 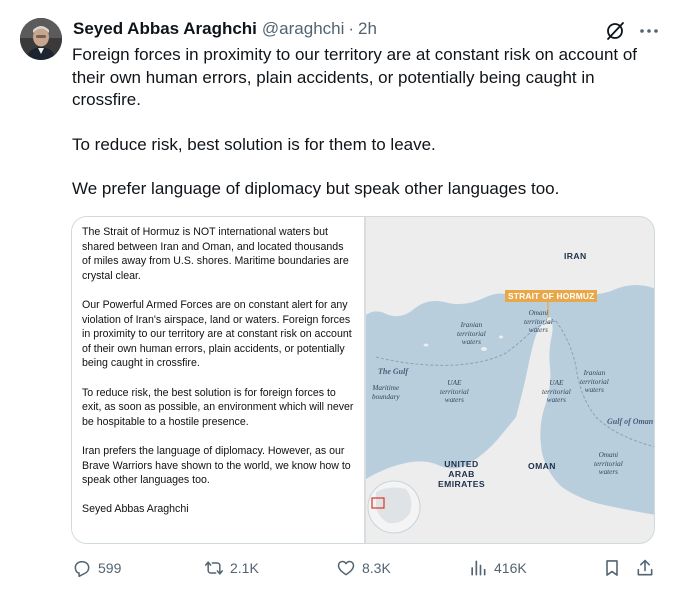 I want to click on views-button: 416K, so click(x=497, y=568).